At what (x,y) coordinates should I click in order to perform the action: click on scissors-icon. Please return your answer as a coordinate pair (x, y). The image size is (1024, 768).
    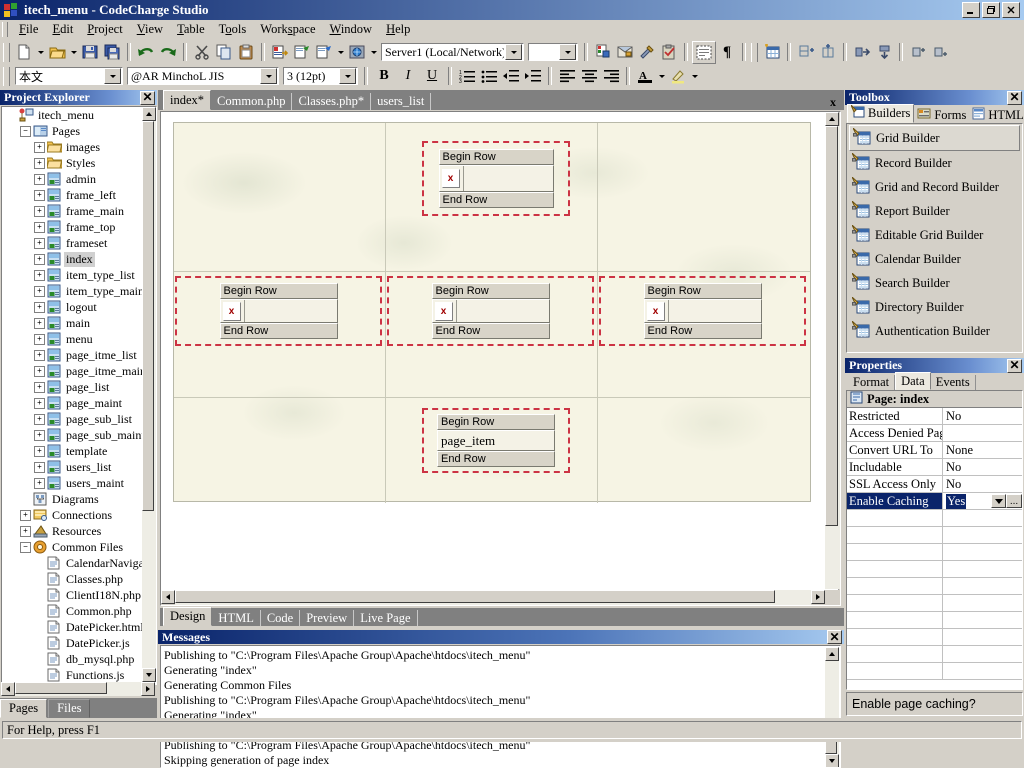
    Looking at the image, I should click on (202, 52).